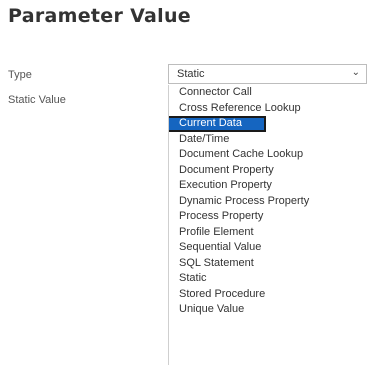 This screenshot has width=375, height=365. I want to click on dropdown-option-document-cache-lookup: Document Cache Lookup, so click(268, 155).